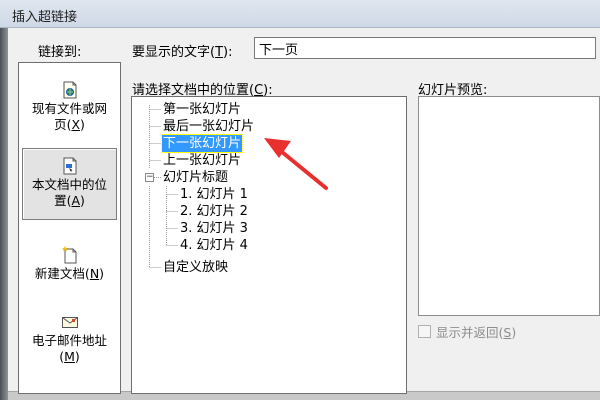  What do you see at coordinates (214, 245) in the screenshot?
I see `tree-node-slide-4: 4. 幻灯片 4` at bounding box center [214, 245].